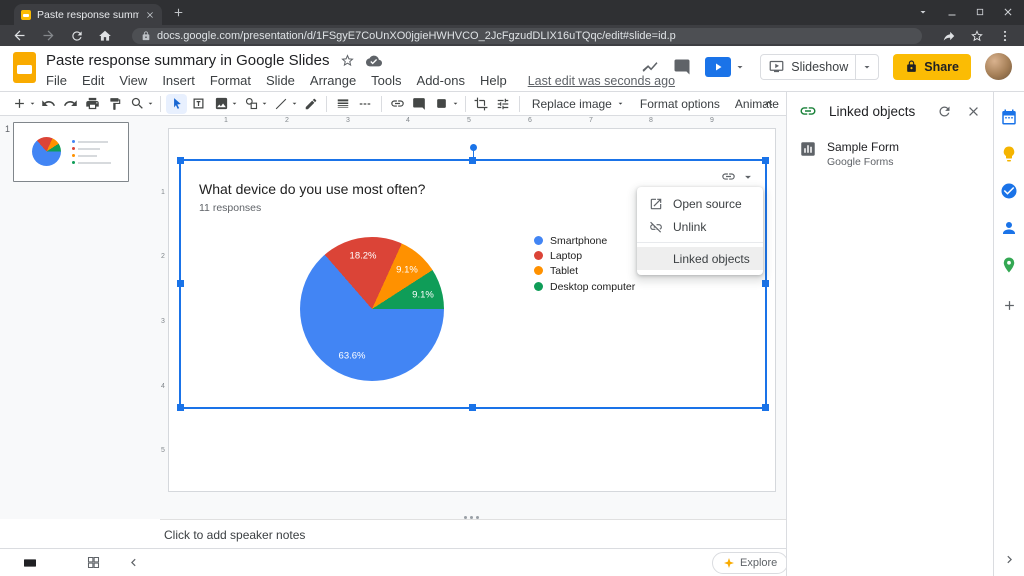 The height and width of the screenshot is (576, 1024). What do you see at coordinates (503, 104) in the screenshot?
I see `adjust-image-button` at bounding box center [503, 104].